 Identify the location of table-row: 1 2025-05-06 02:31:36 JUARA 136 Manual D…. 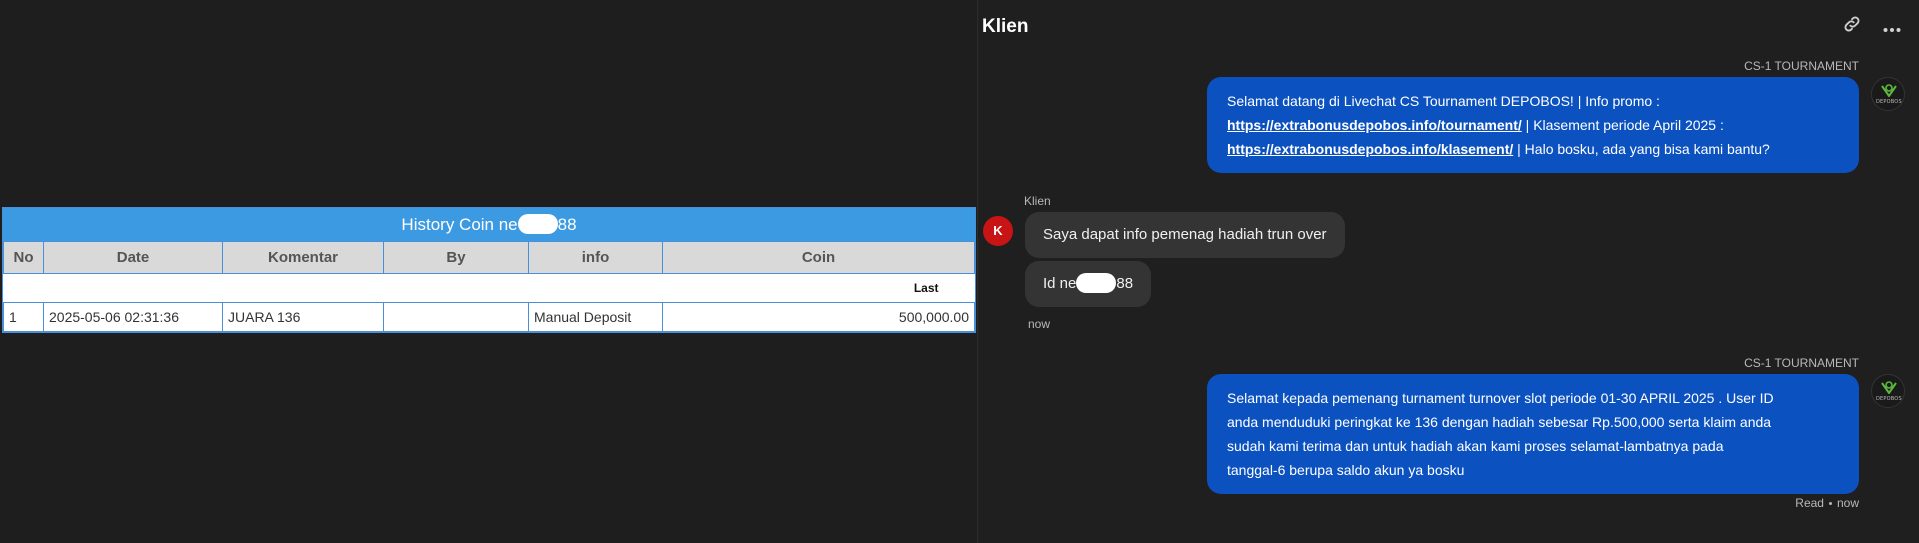
(489, 317).